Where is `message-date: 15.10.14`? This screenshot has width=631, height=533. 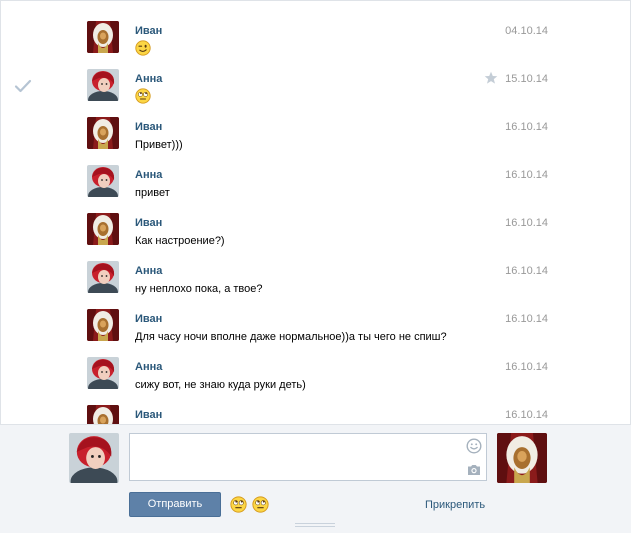
message-date: 15.10.14 is located at coordinates (526, 79).